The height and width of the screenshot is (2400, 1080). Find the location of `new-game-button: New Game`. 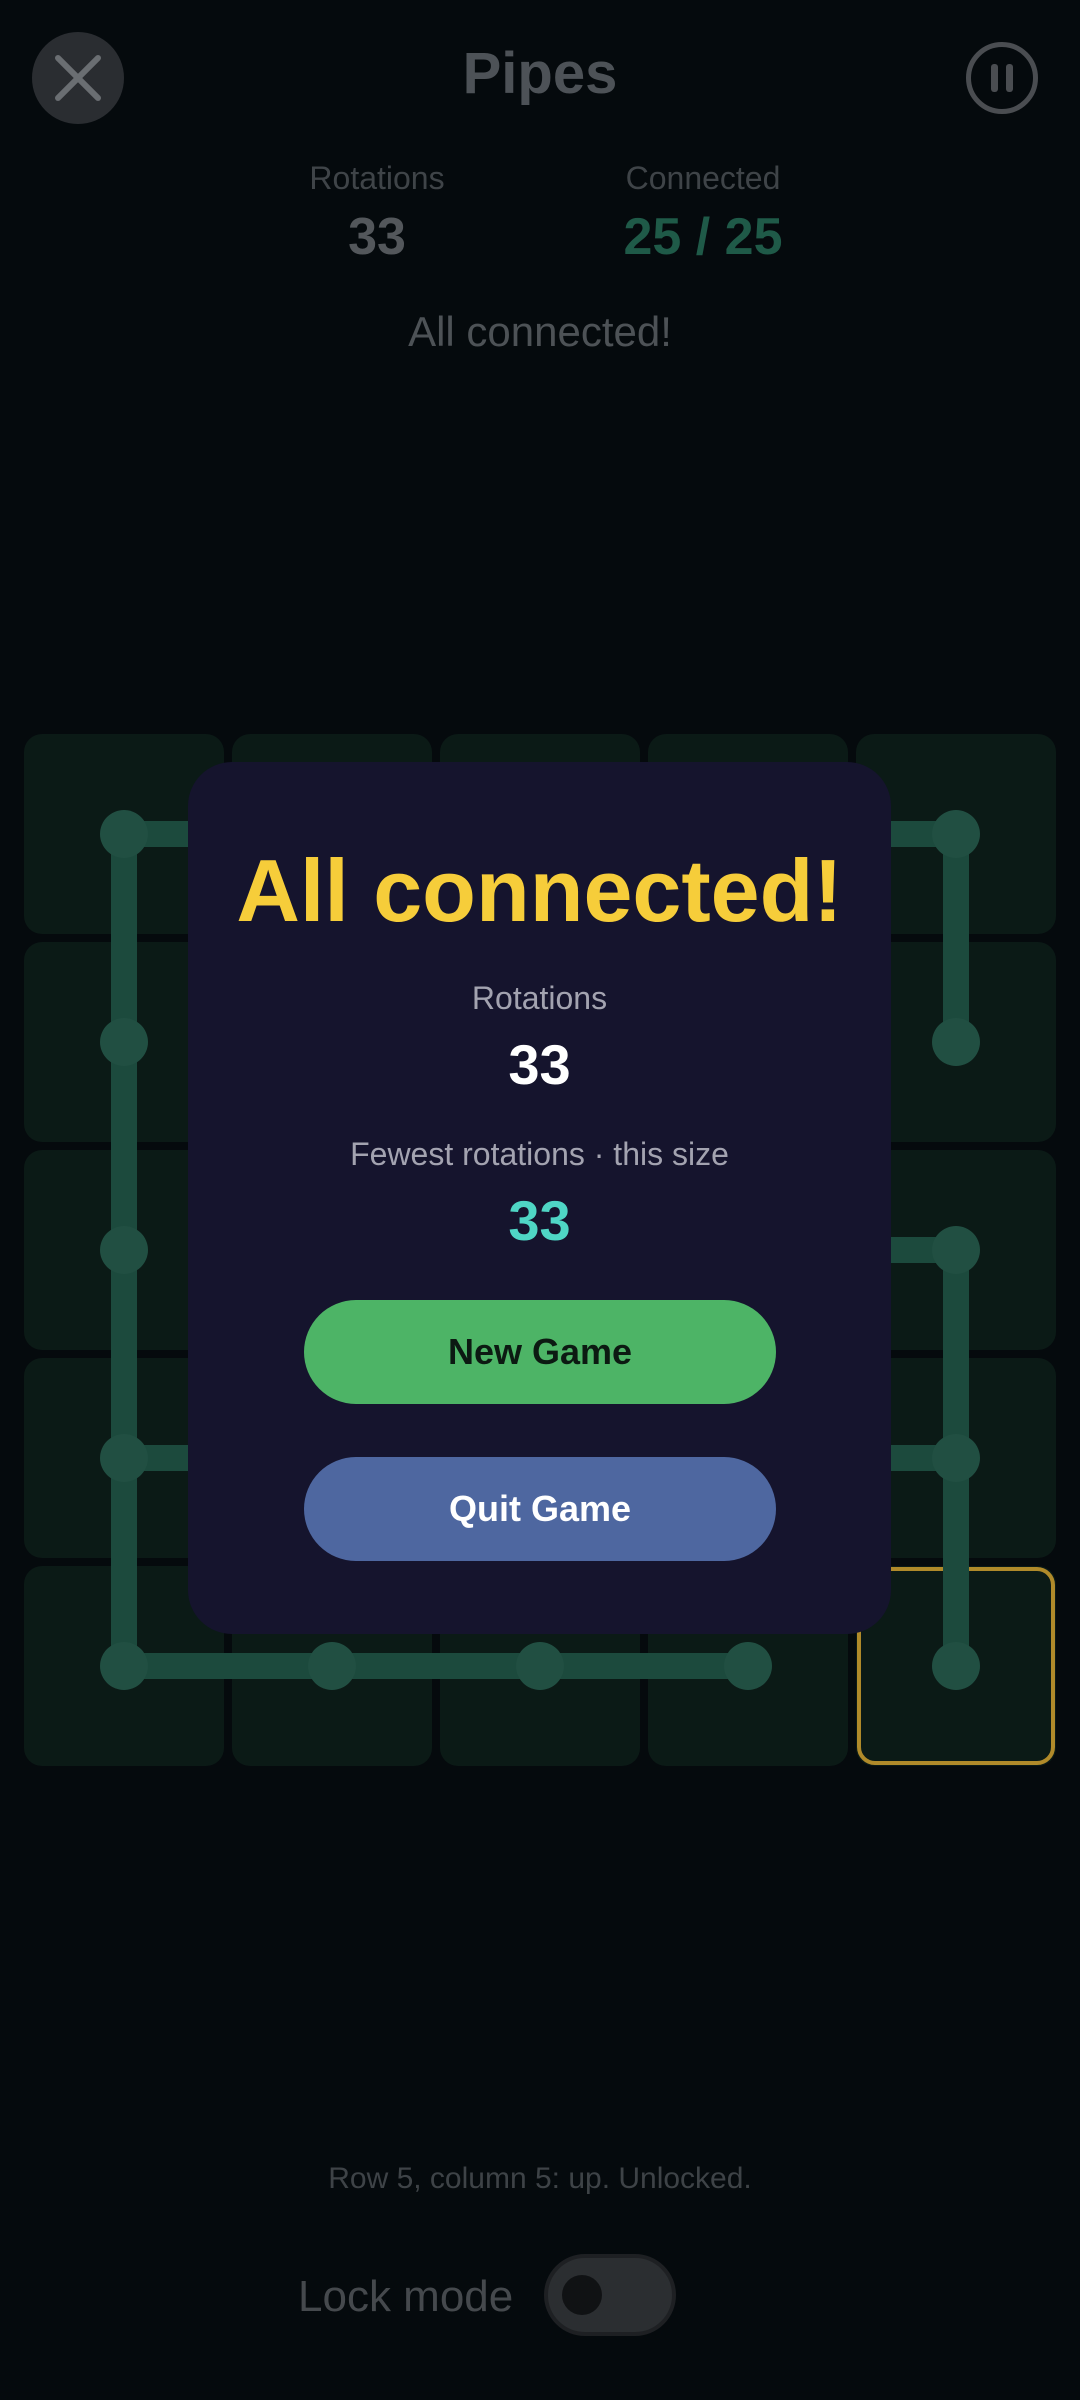

new-game-button: New Game is located at coordinates (540, 1352).